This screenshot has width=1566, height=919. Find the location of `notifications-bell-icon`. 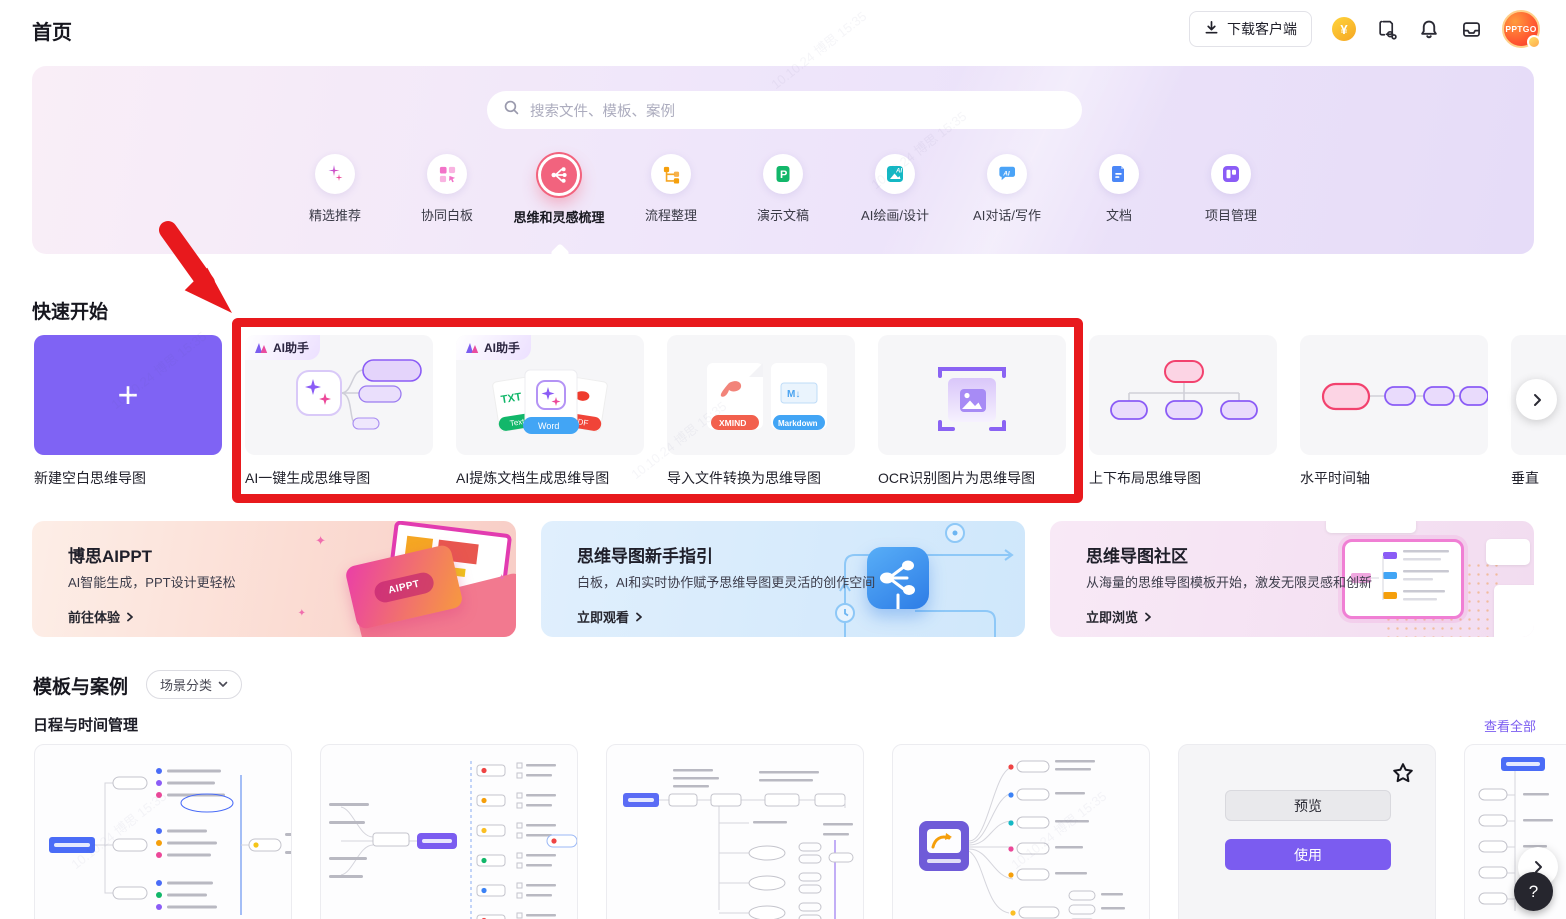

notifications-bell-icon is located at coordinates (1429, 29).